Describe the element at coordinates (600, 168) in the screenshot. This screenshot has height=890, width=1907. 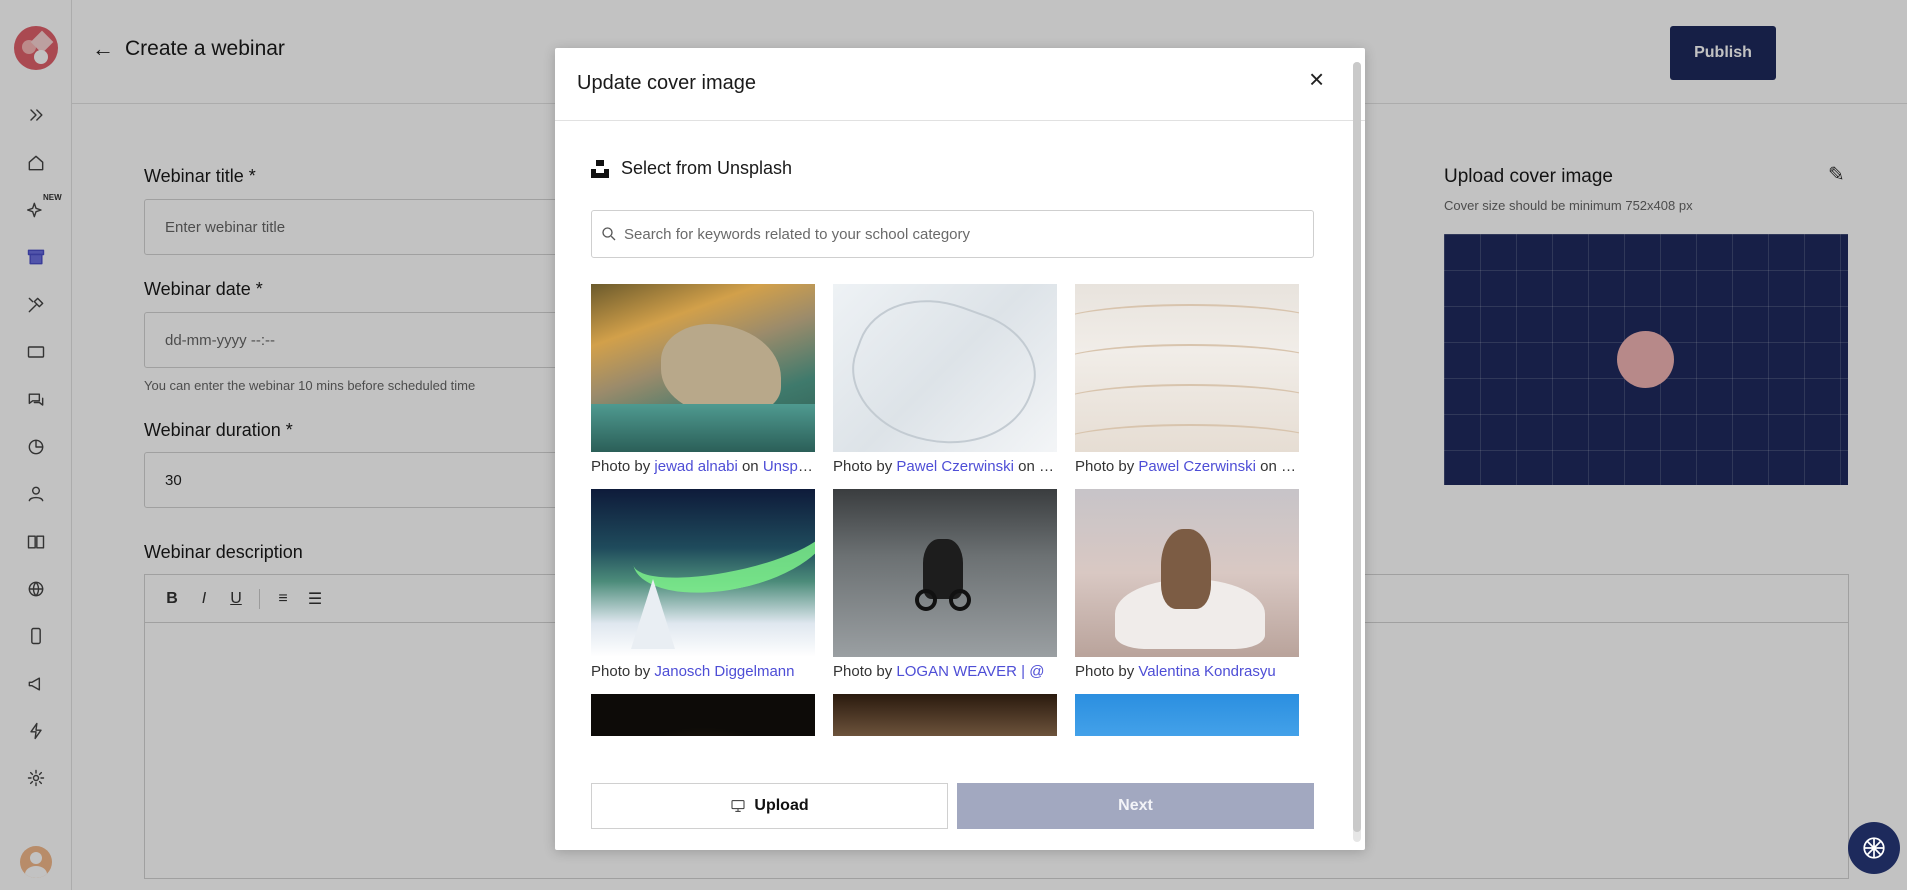
I see `unsplash-logo-icon` at that location.